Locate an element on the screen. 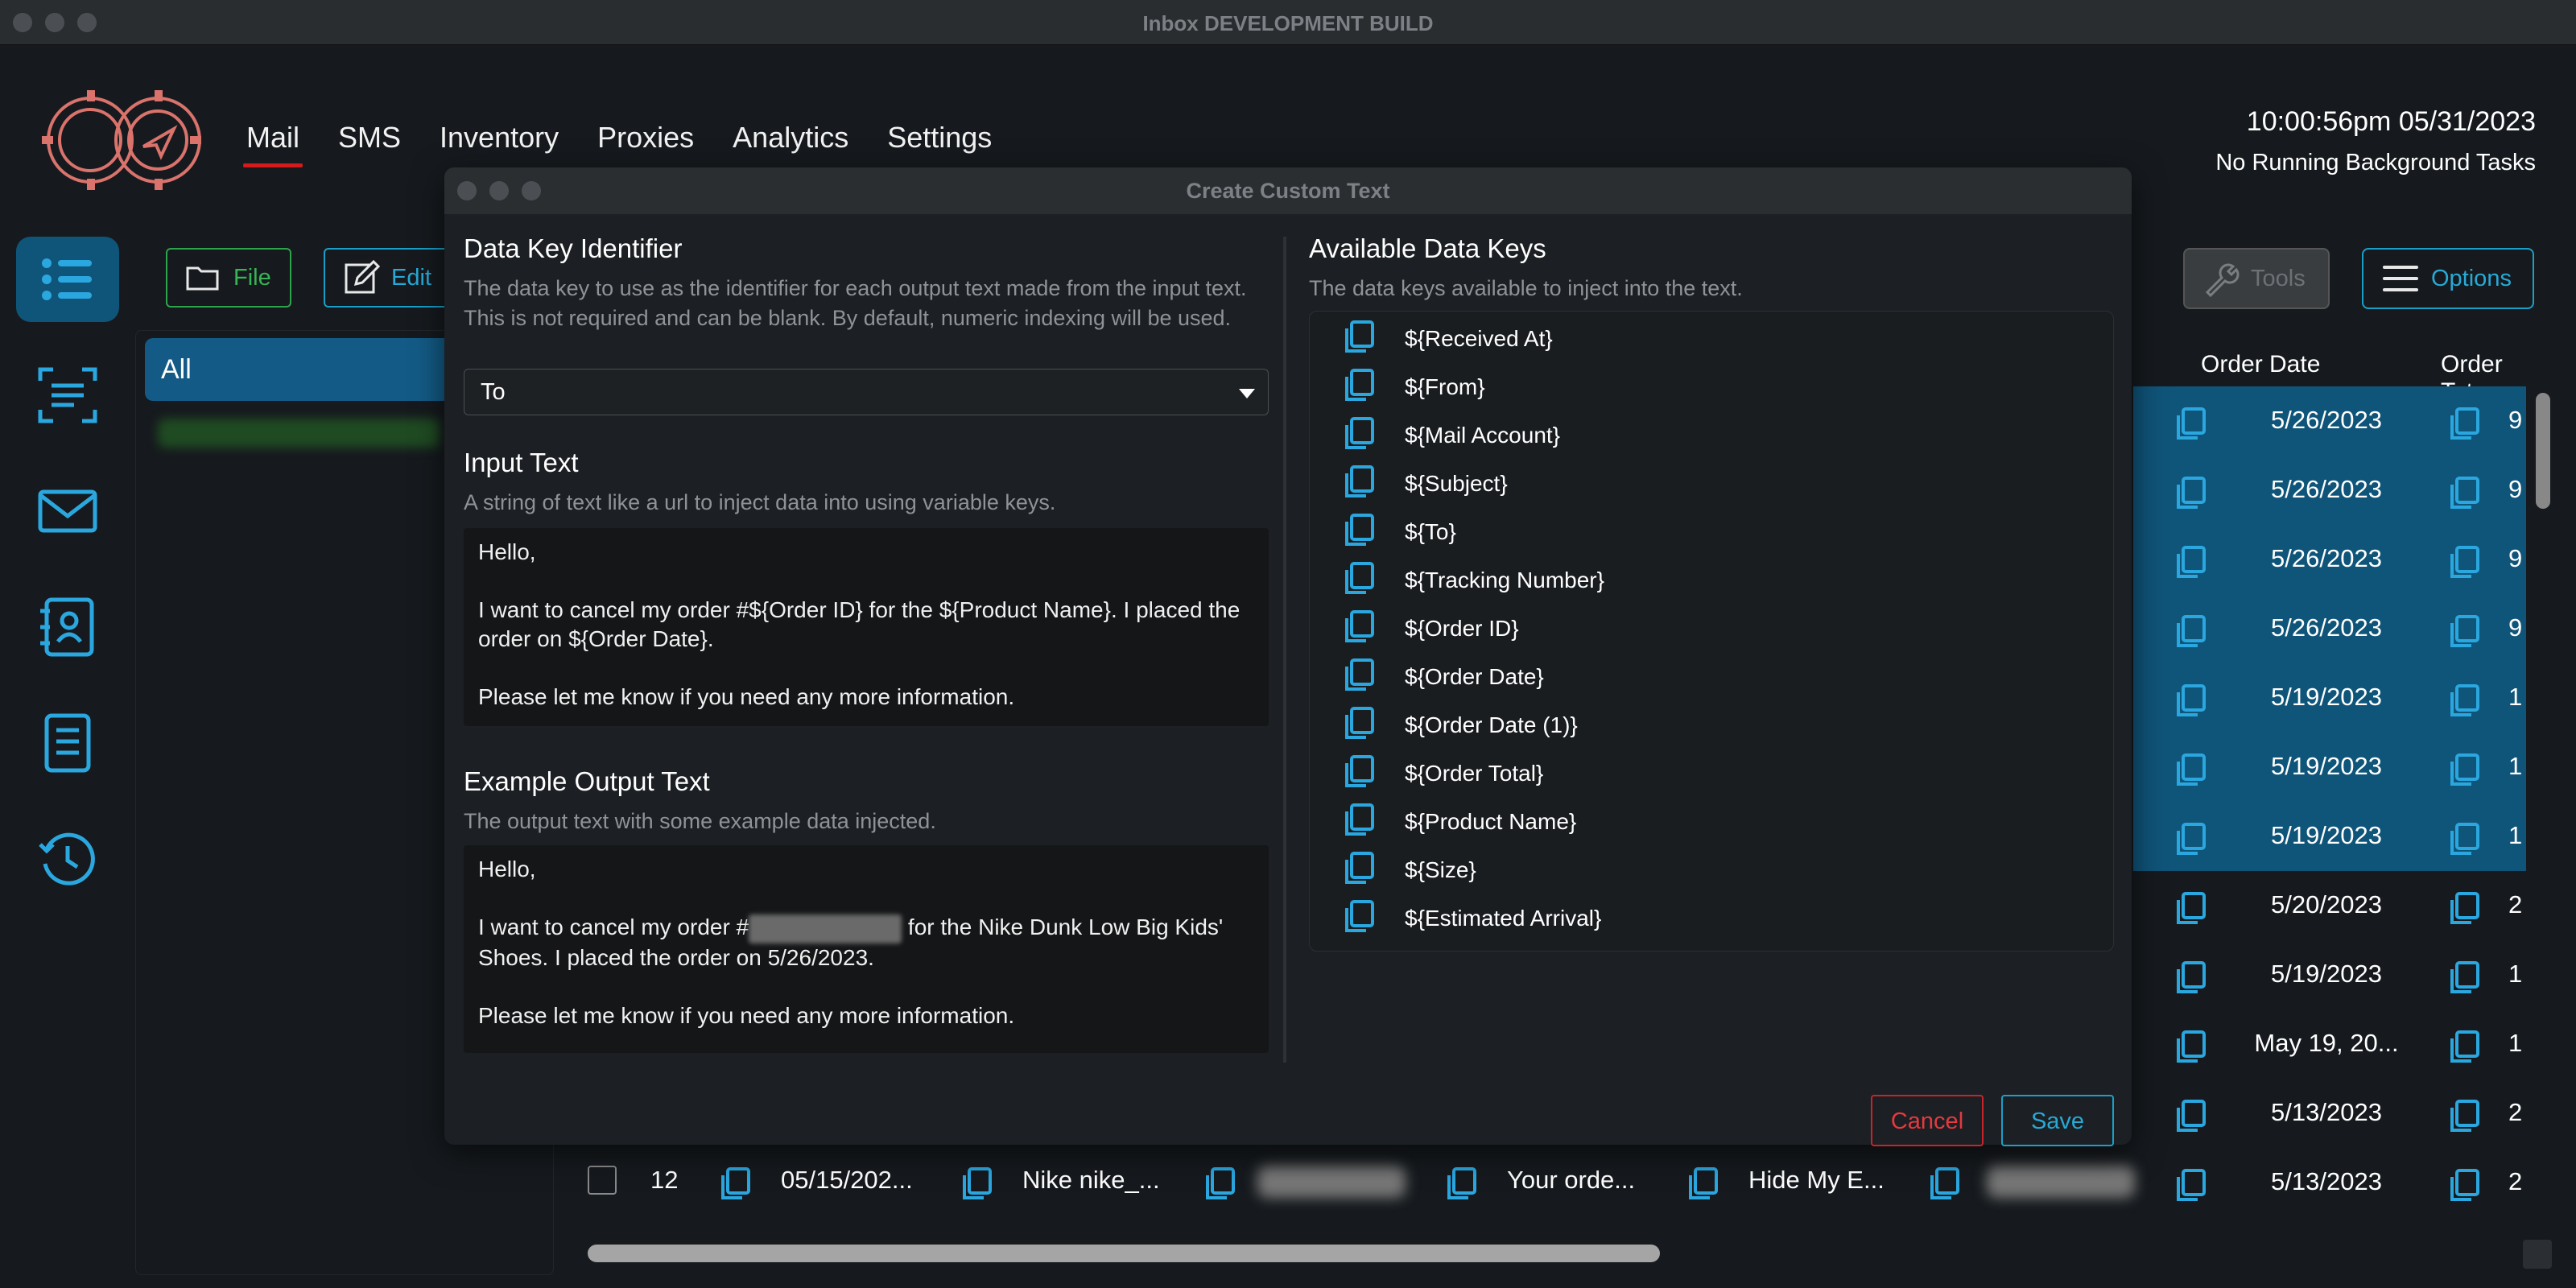 This screenshot has width=2576, height=1288. data-key-item: ${Order Date} is located at coordinates (1443, 677).